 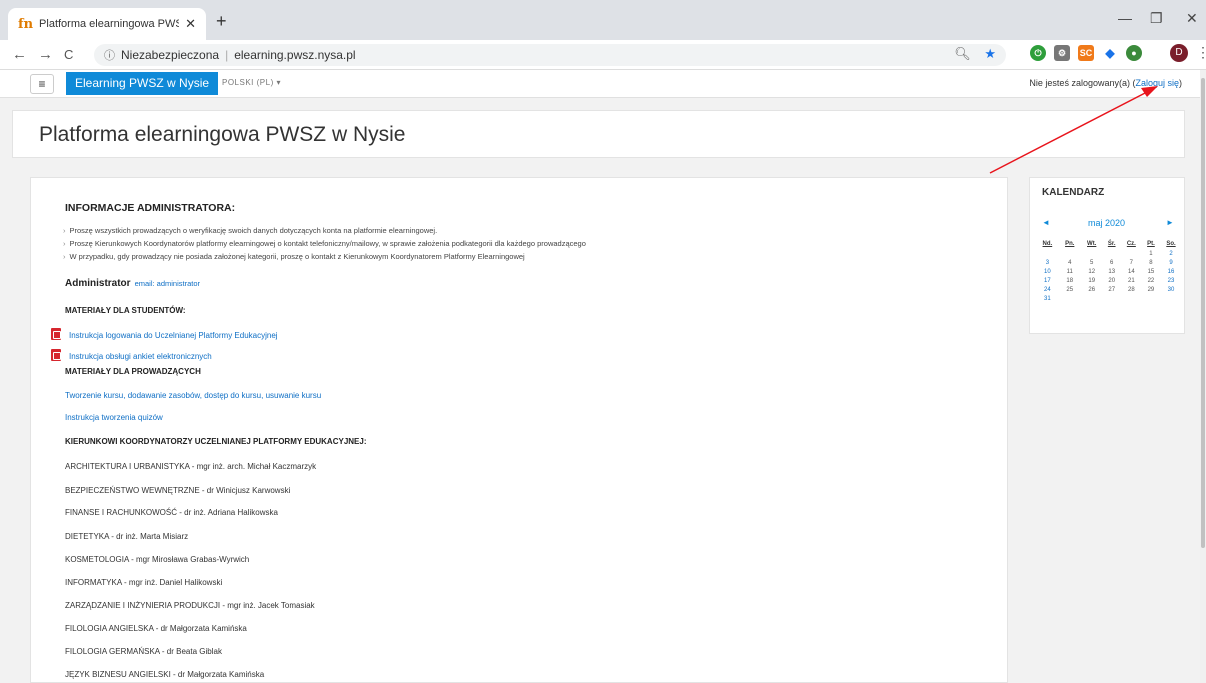 I want to click on extension-gear-icon: ⚙, so click(x=1062, y=53).